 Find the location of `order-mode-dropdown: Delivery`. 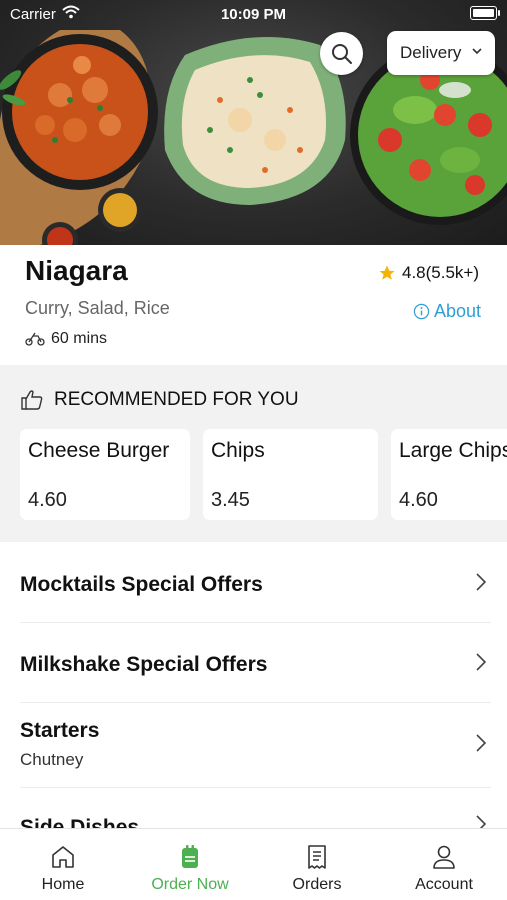

order-mode-dropdown: Delivery is located at coordinates (441, 53).